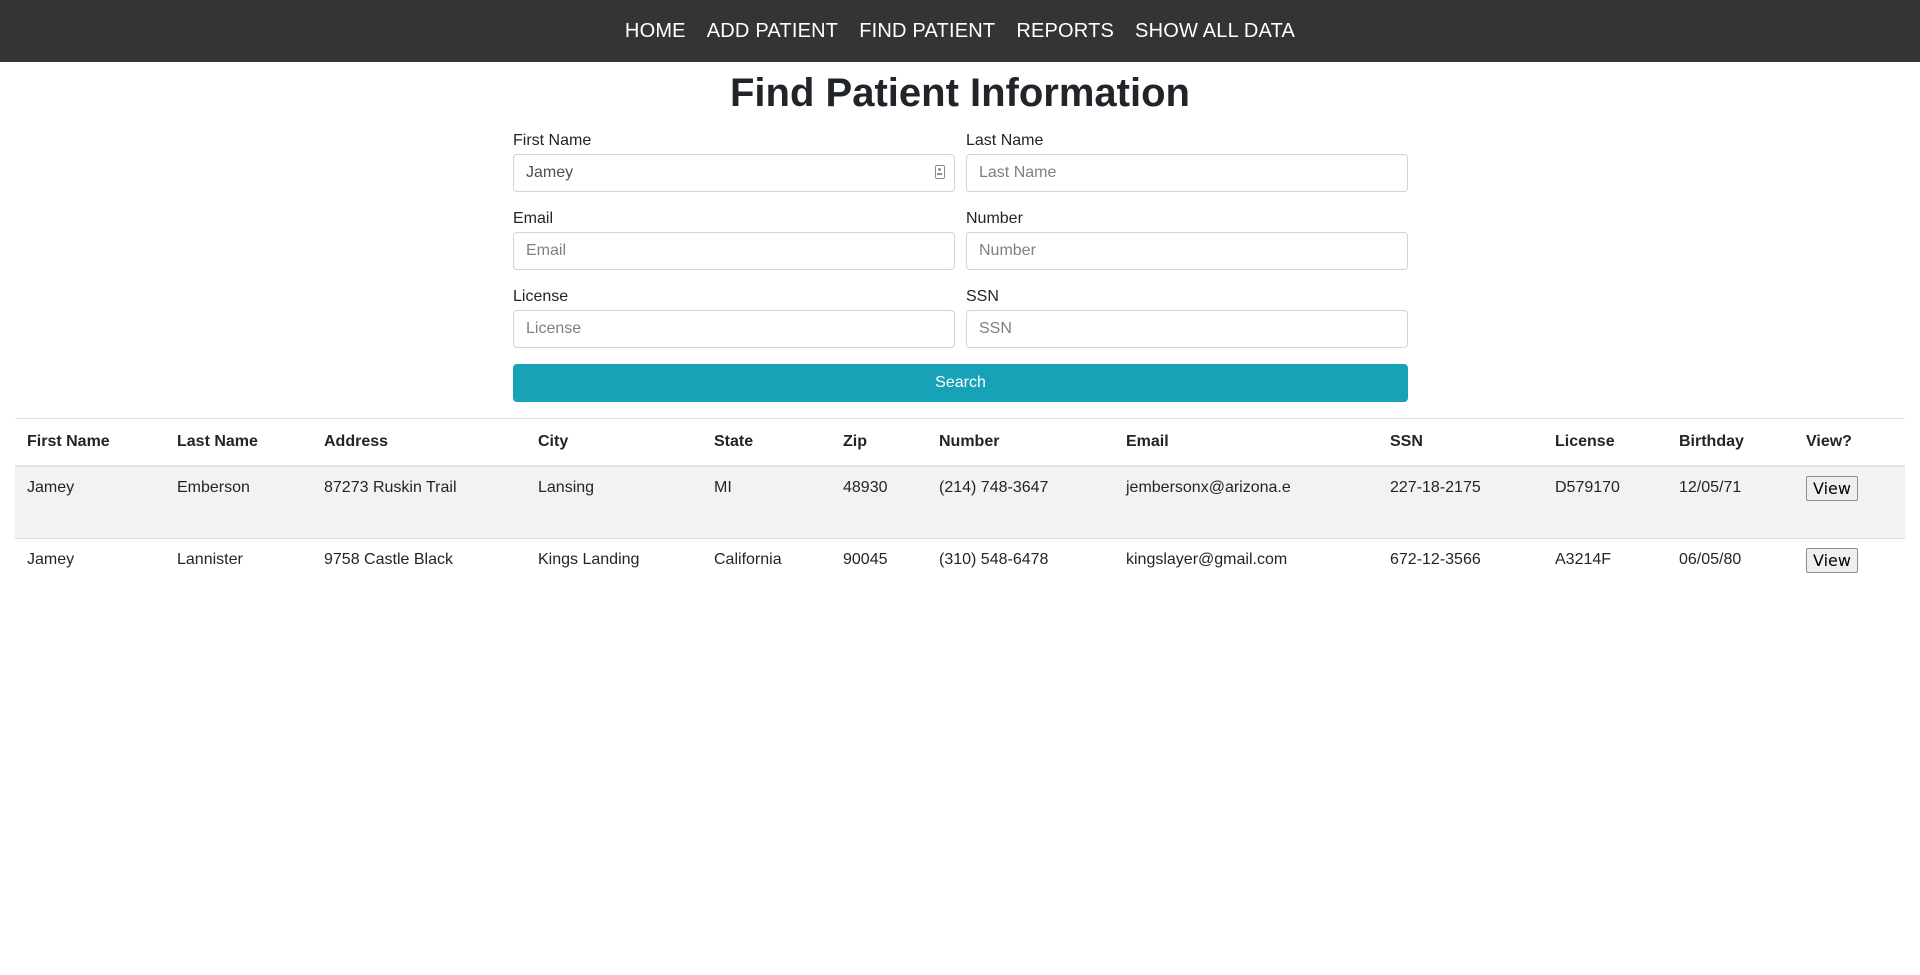  Describe the element at coordinates (766, 573) in the screenshot. I see `cell-state: California` at that location.